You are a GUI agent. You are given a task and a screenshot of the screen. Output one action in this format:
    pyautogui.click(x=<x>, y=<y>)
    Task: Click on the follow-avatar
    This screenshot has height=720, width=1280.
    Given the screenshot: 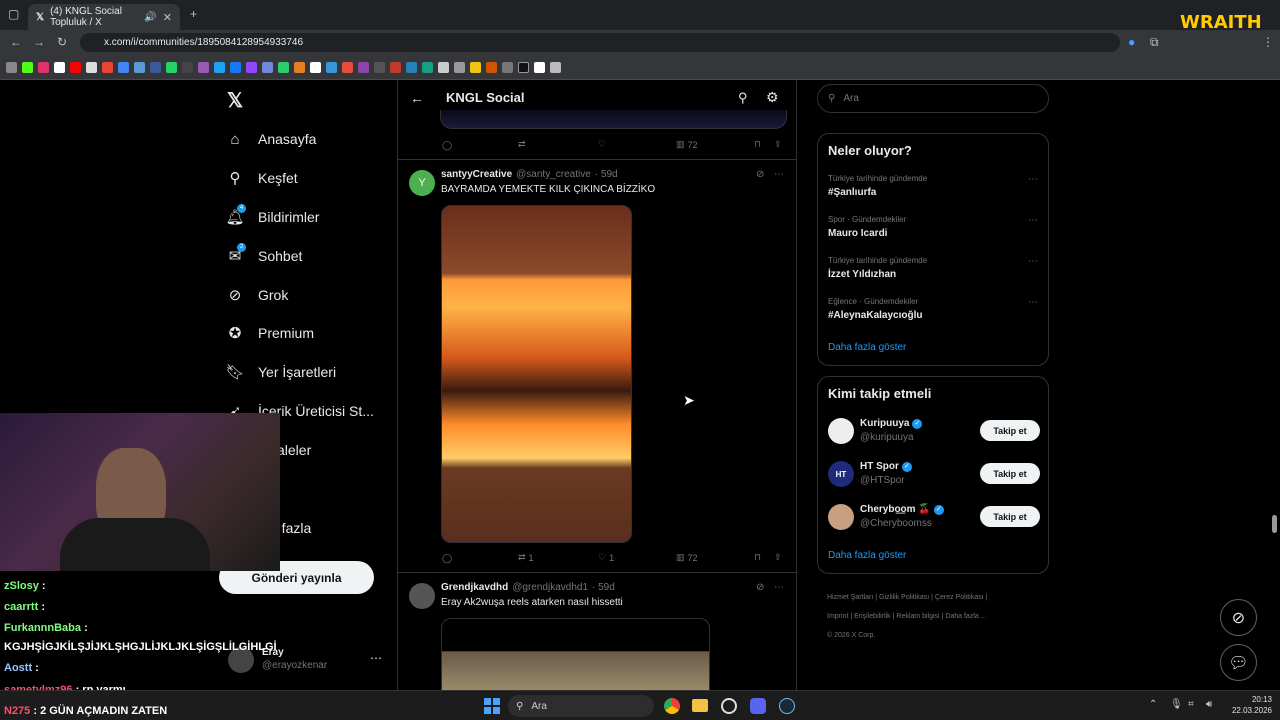 What is the action you would take?
    pyautogui.click(x=841, y=431)
    